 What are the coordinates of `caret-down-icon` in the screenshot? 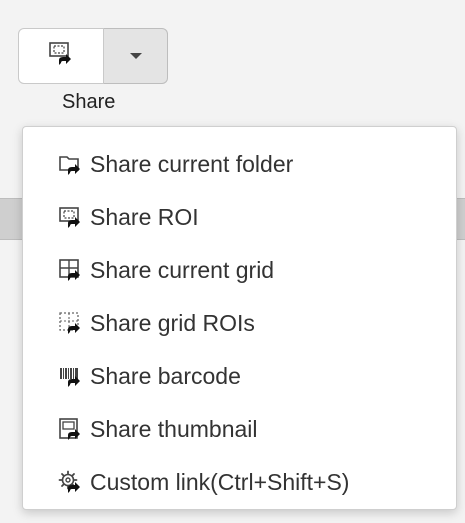 It's located at (135, 56).